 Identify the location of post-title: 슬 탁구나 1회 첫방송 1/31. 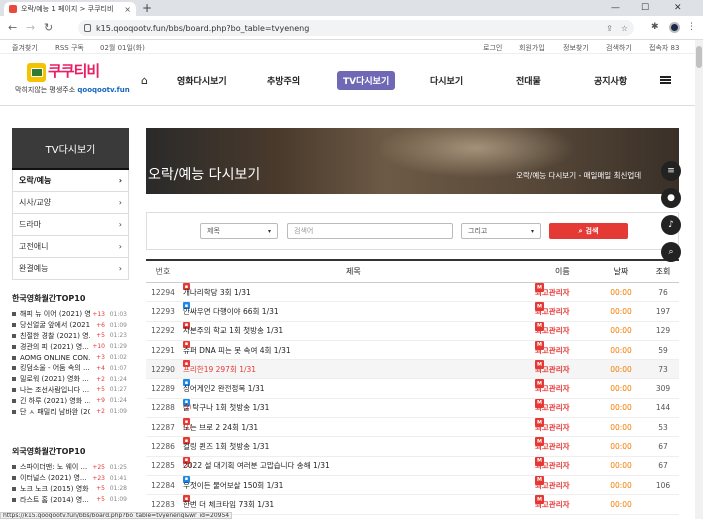
(226, 408).